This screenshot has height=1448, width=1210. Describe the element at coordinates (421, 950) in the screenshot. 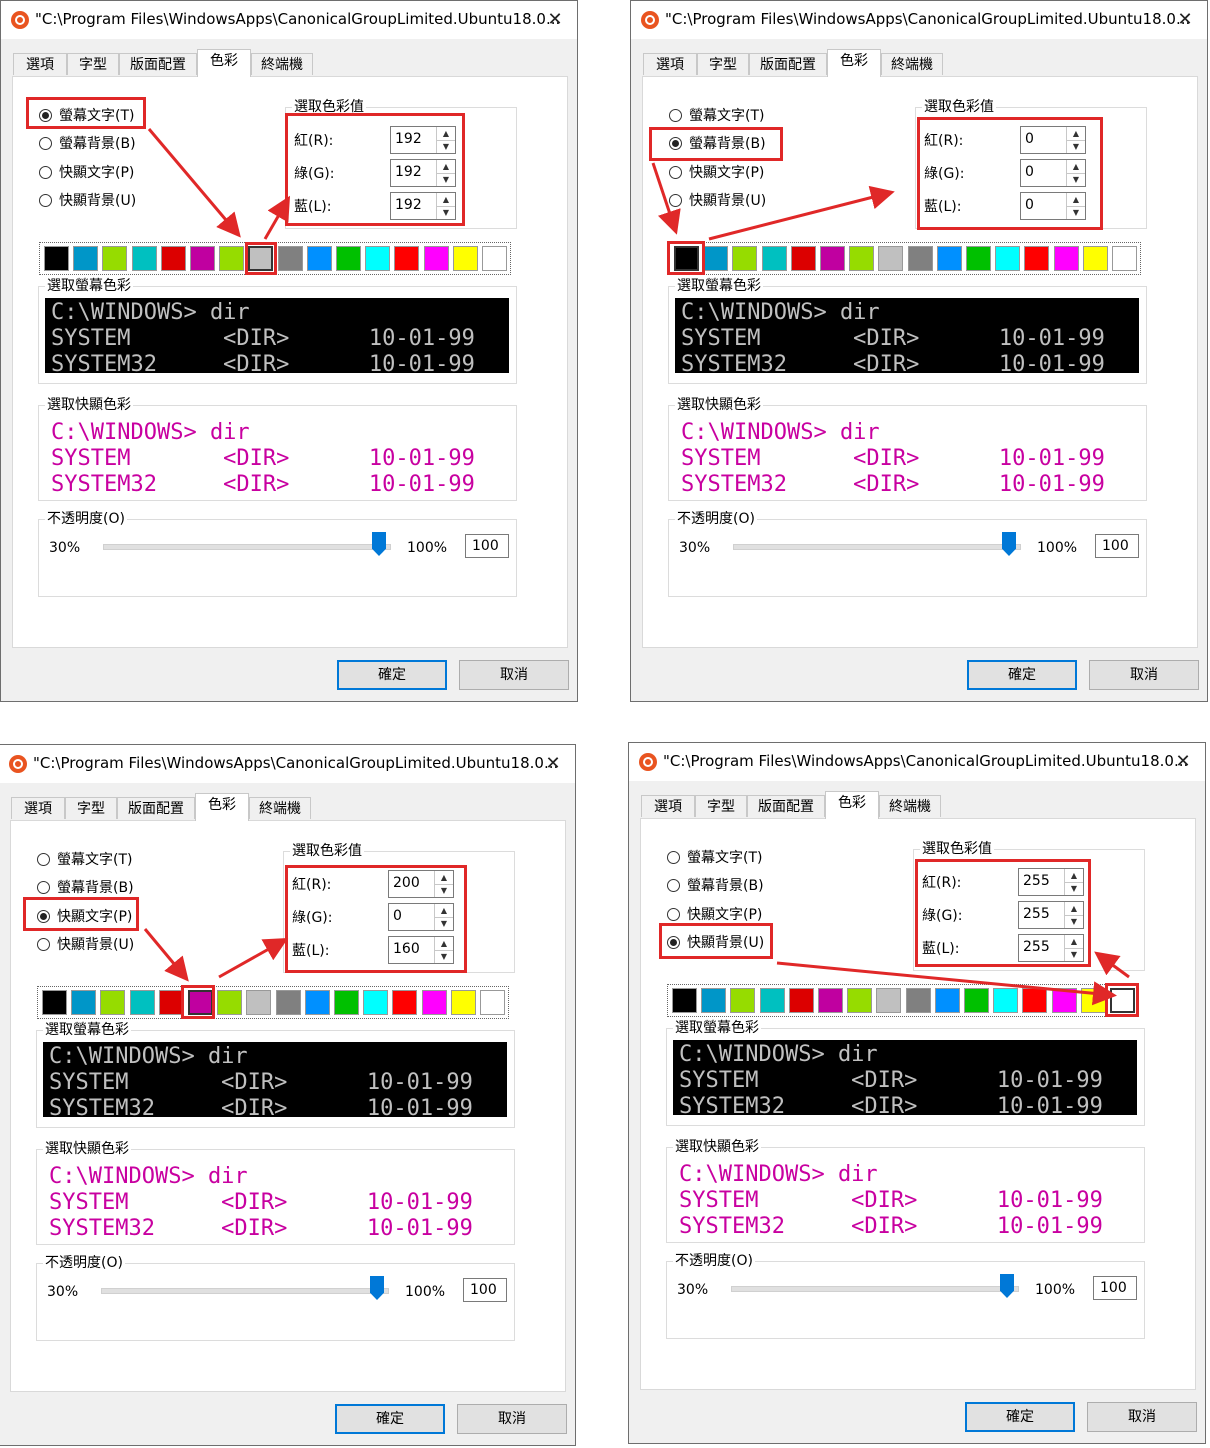

I see `rgb-spinner: 160 ▲ ▼` at that location.